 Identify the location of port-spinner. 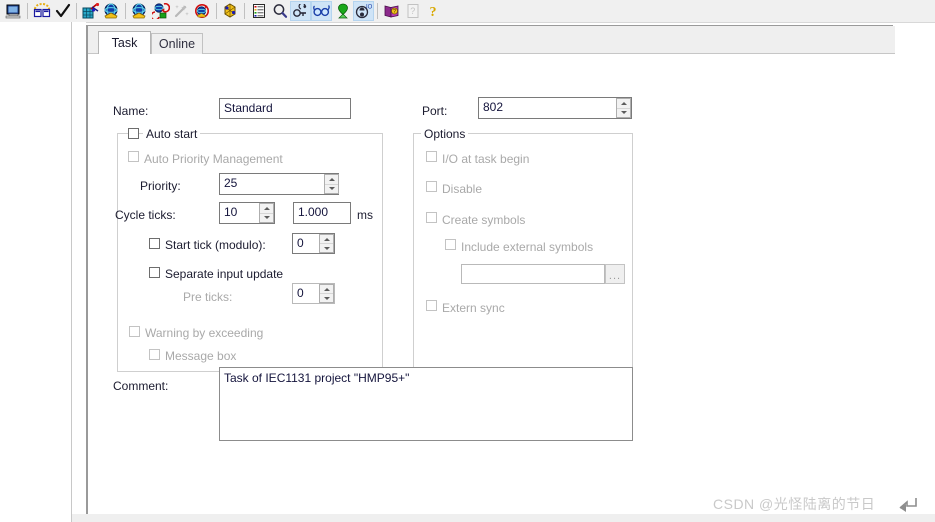
(623, 108).